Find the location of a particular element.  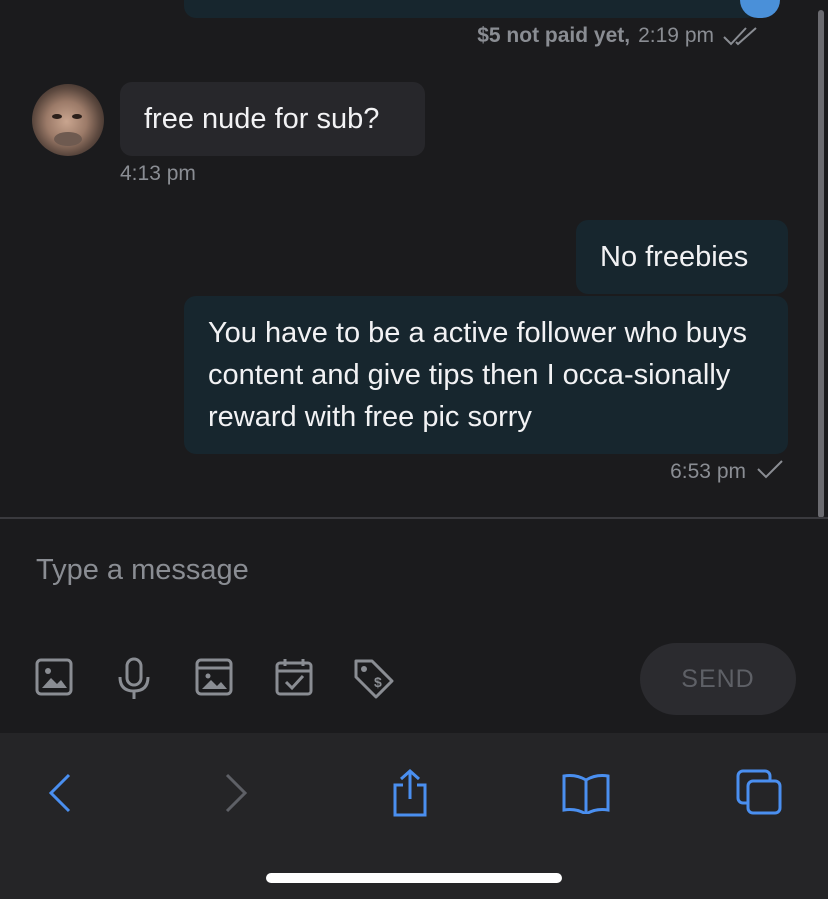

incoming-message-bubble: free nude for sub? is located at coordinates (272, 119).